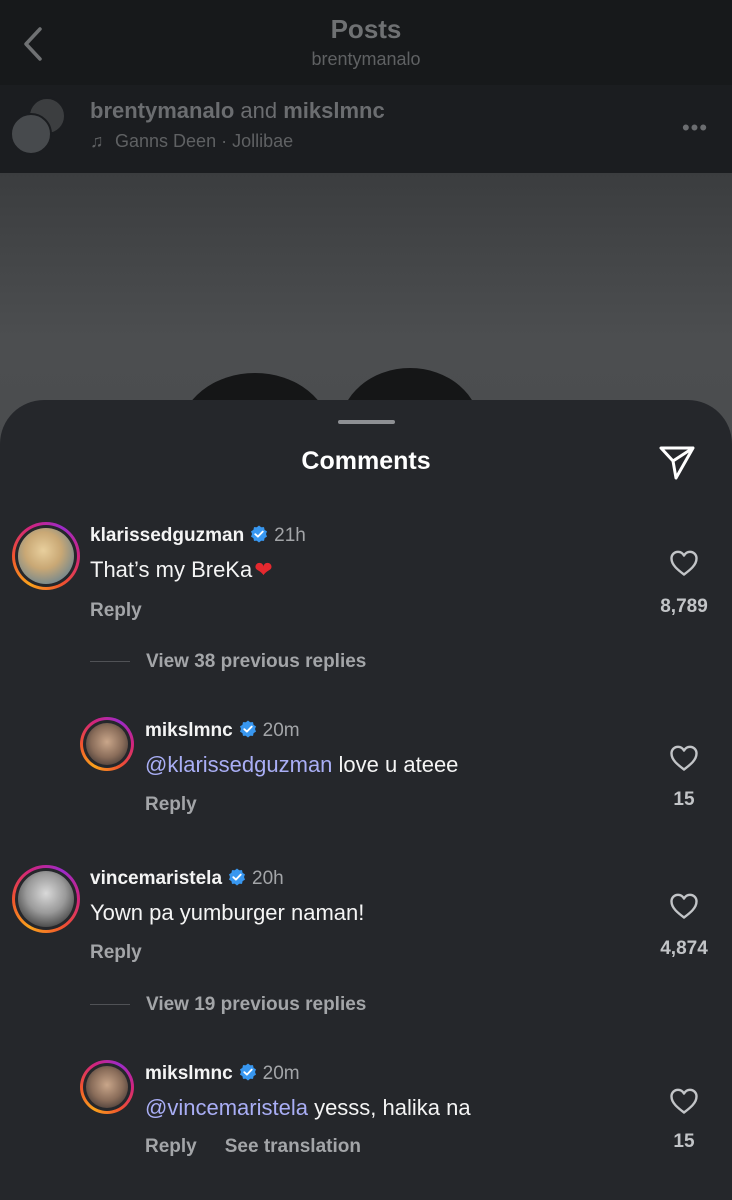 Image resolution: width=732 pixels, height=1200 pixels. I want to click on mention-link: @klarissedguzman, so click(238, 764).